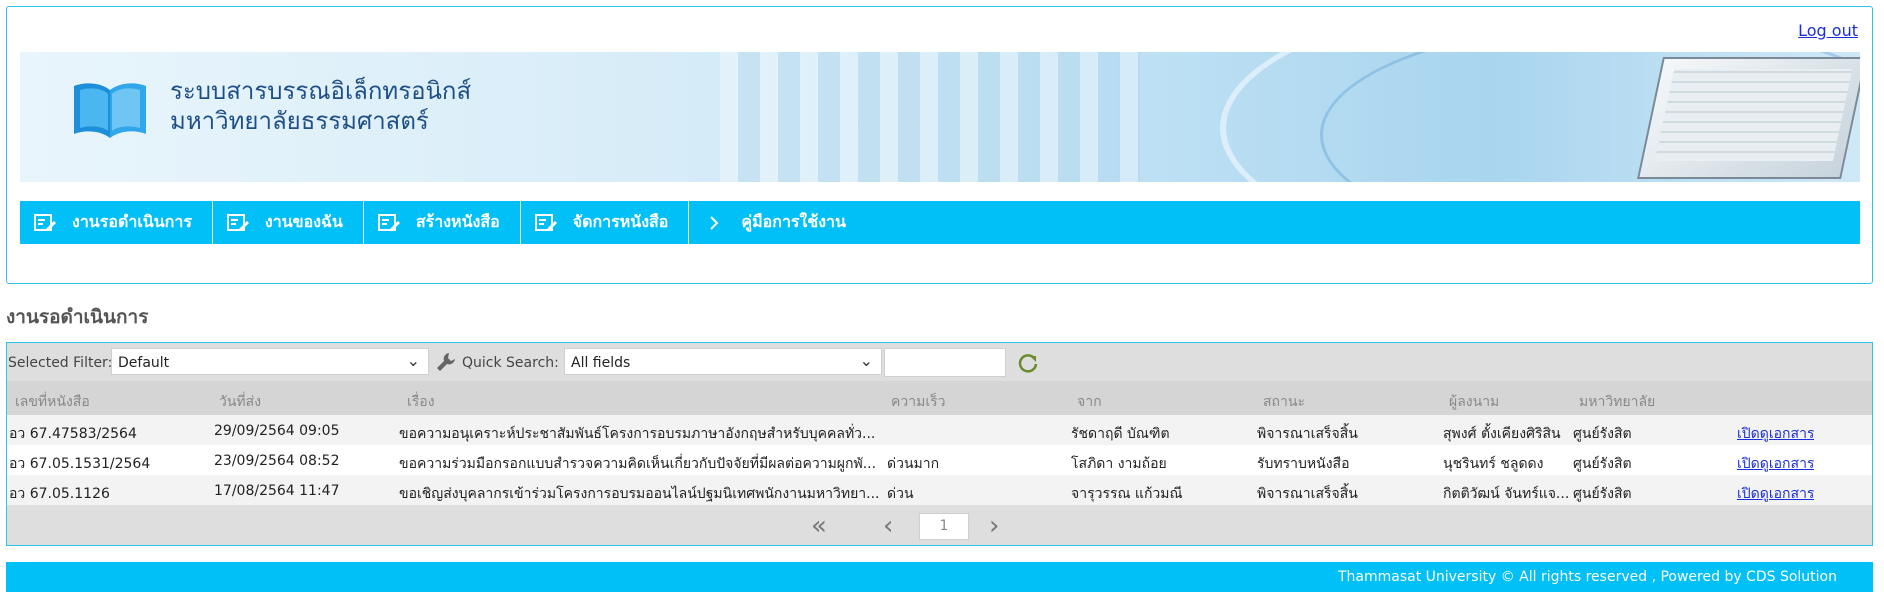 This screenshot has width=1884, height=612. Describe the element at coordinates (270, 361) in the screenshot. I see `filter-select: Default ⌄` at that location.